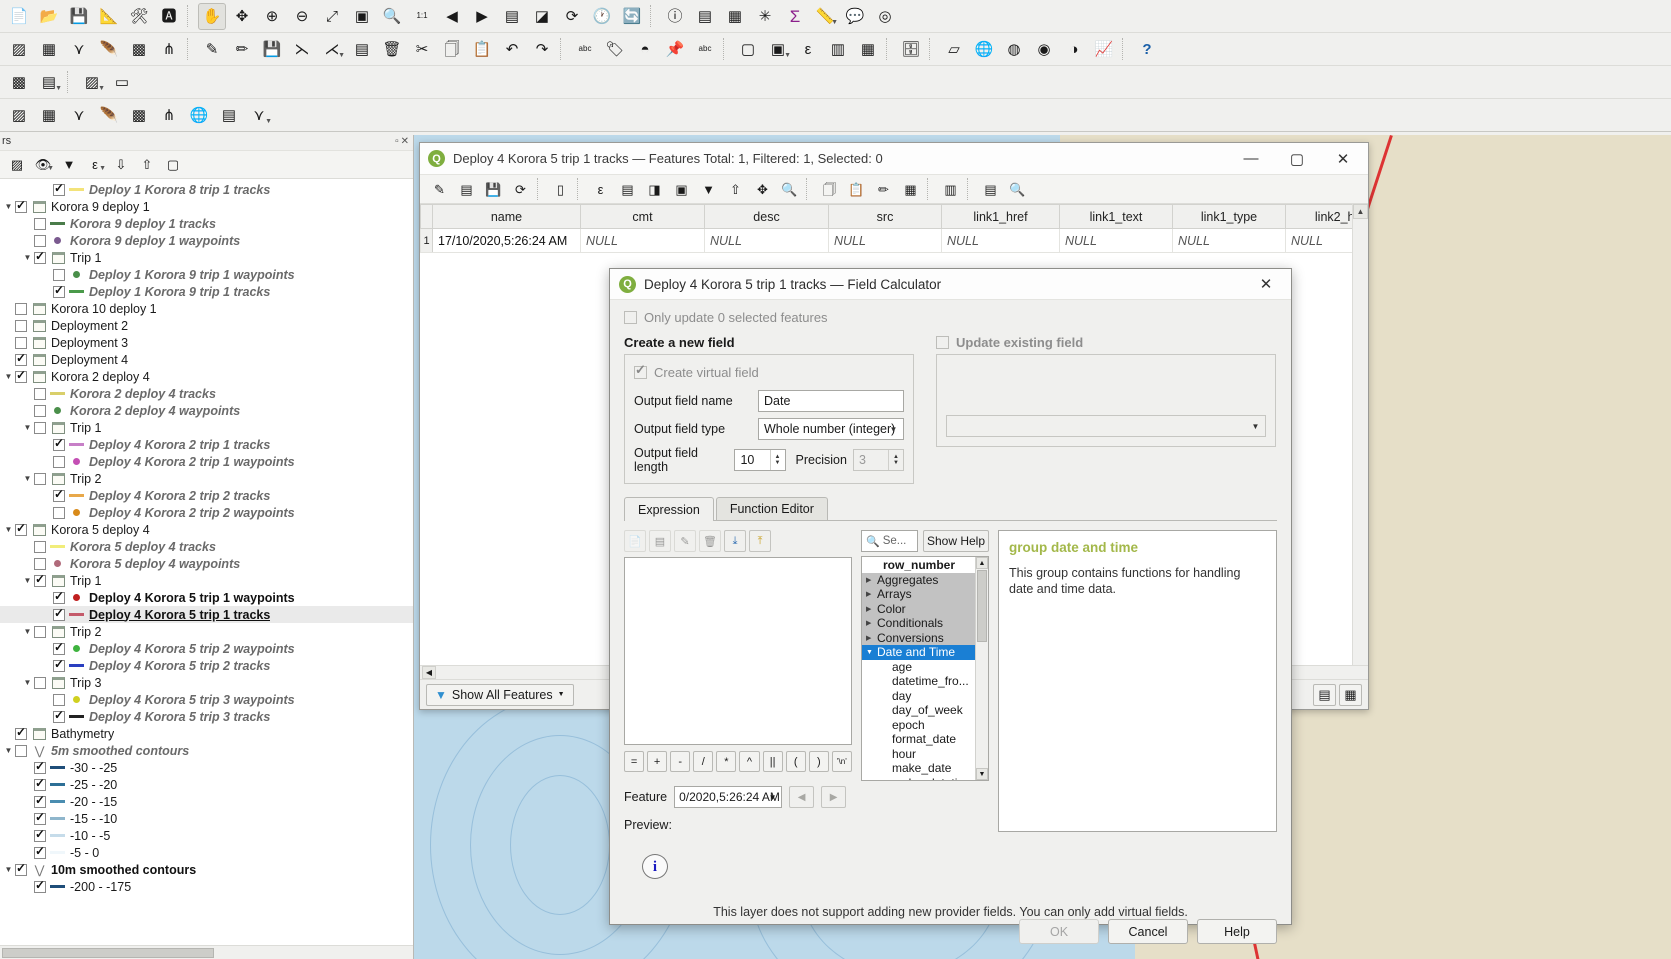  Describe the element at coordinates (795, 16) in the screenshot. I see `statistical-summary-icon: Σ` at that location.